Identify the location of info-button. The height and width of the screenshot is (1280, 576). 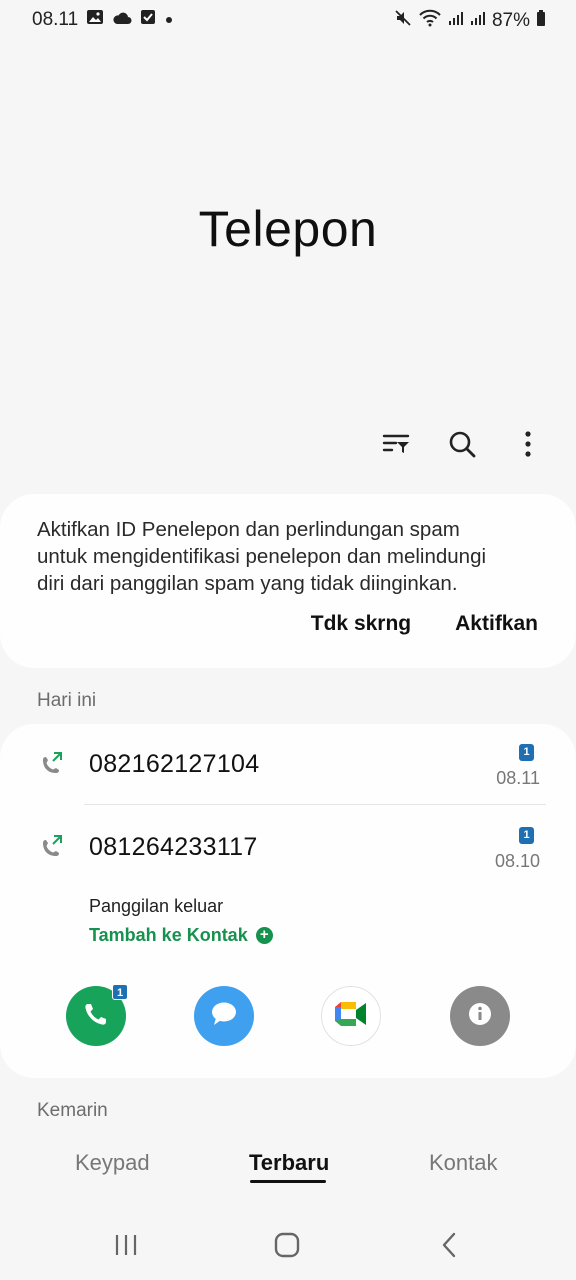
(480, 1016).